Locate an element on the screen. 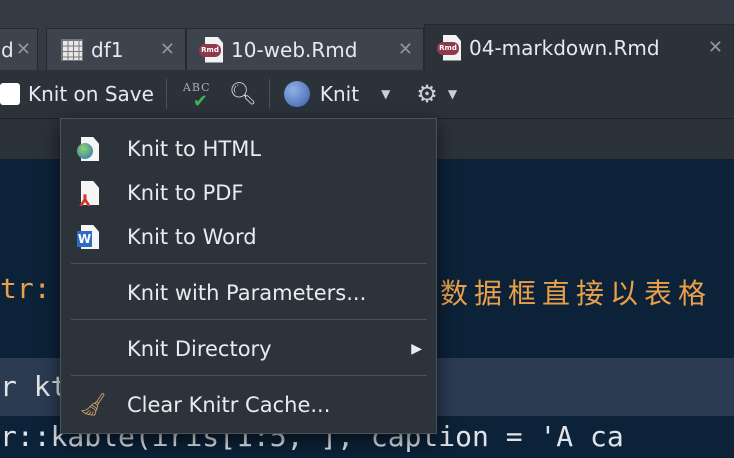 This screenshot has height=458, width=734. submenu-arrow-icon: ▶ is located at coordinates (416, 349).